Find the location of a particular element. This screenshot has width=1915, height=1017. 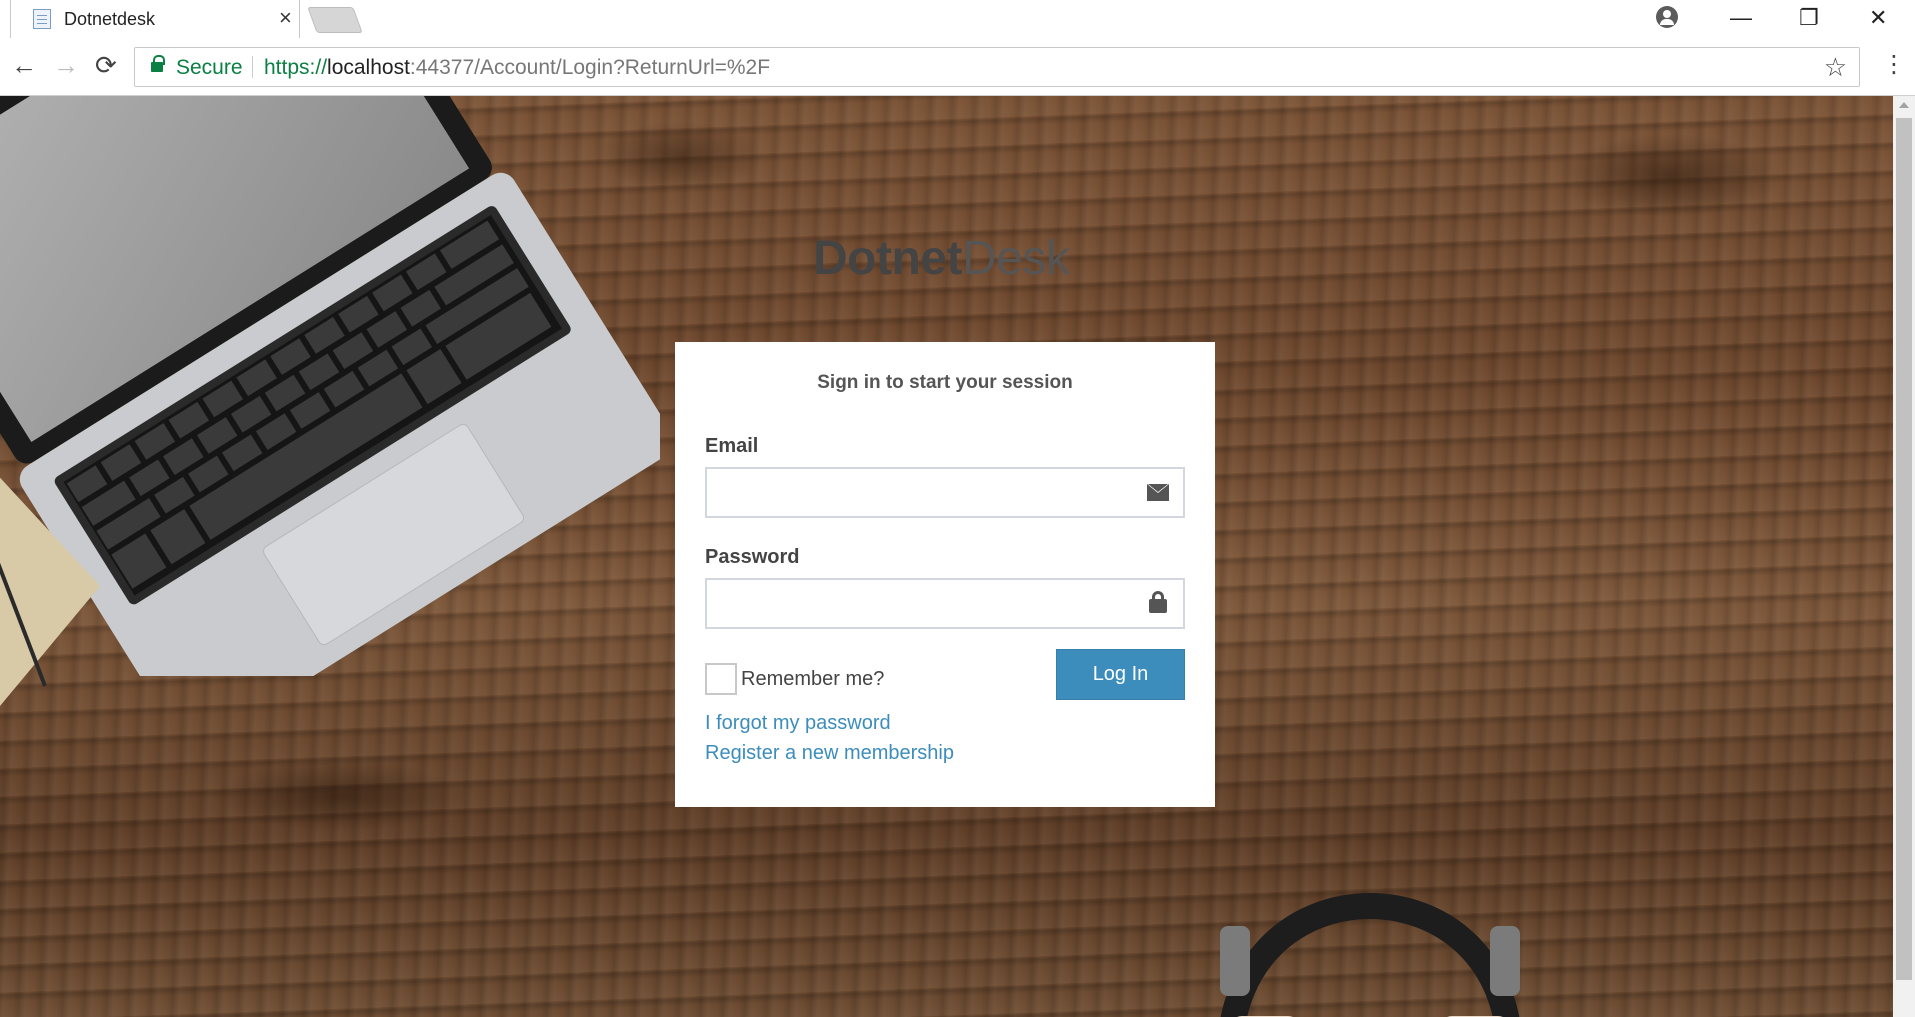

browser-tab: Dotnetdesk × is located at coordinates (155, 19).